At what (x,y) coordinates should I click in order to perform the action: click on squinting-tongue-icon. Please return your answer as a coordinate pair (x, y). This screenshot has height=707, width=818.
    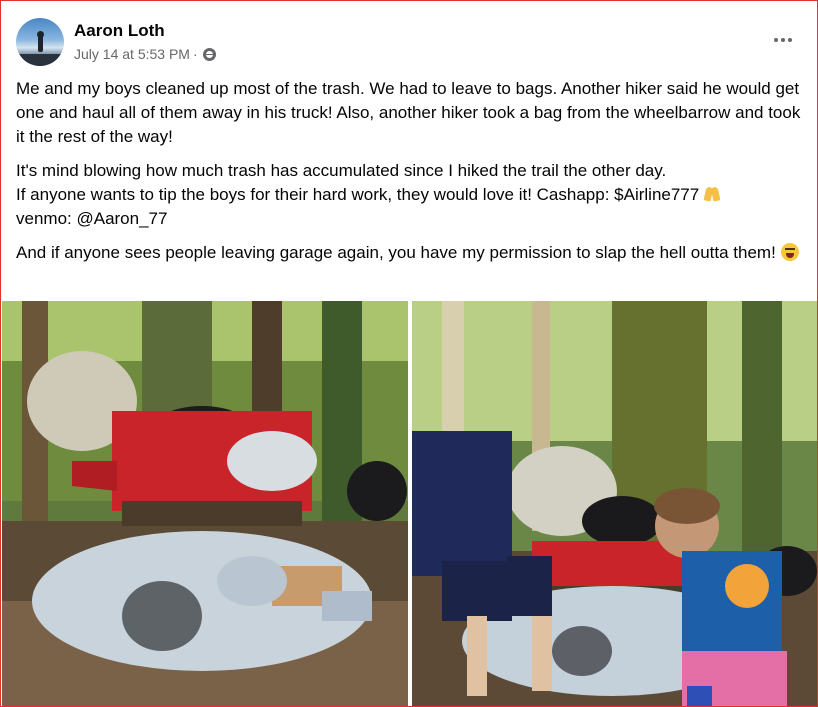
    Looking at the image, I should click on (789, 252).